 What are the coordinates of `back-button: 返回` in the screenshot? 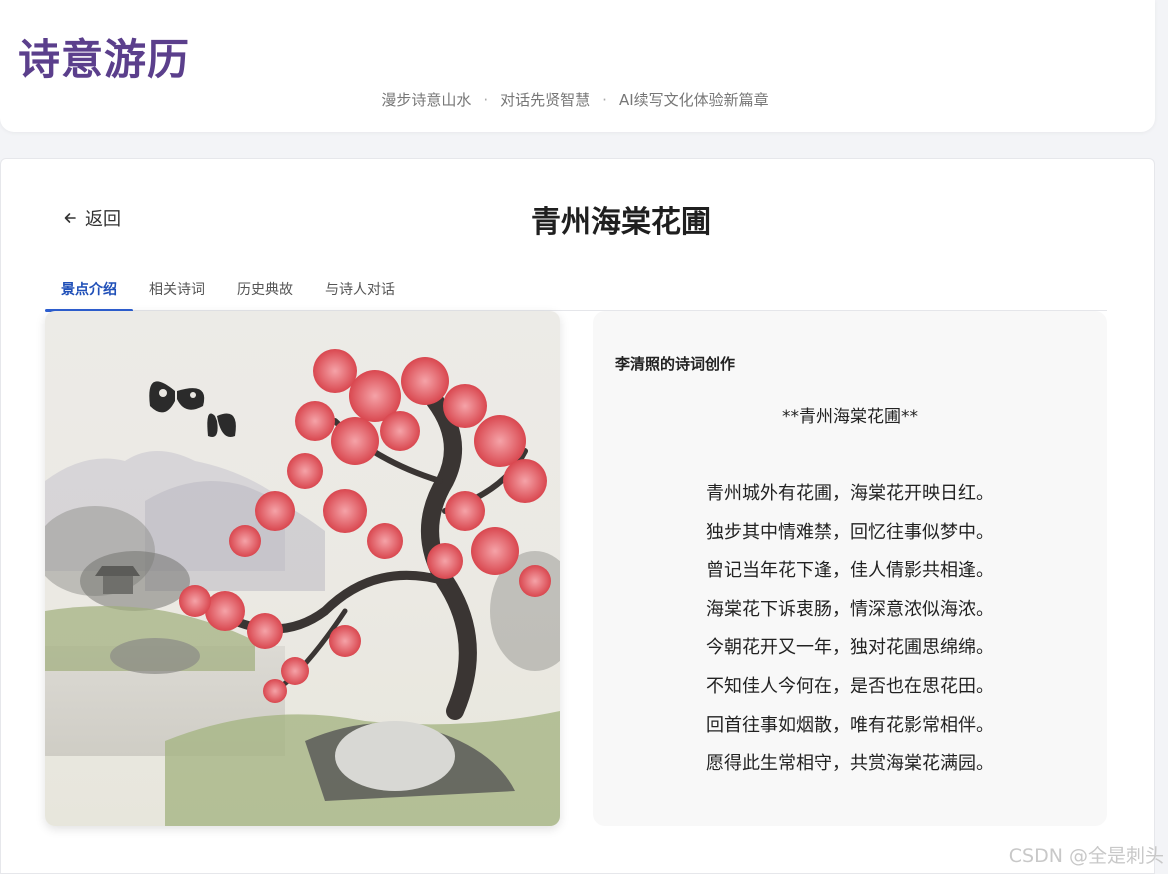 It's located at (92, 218).